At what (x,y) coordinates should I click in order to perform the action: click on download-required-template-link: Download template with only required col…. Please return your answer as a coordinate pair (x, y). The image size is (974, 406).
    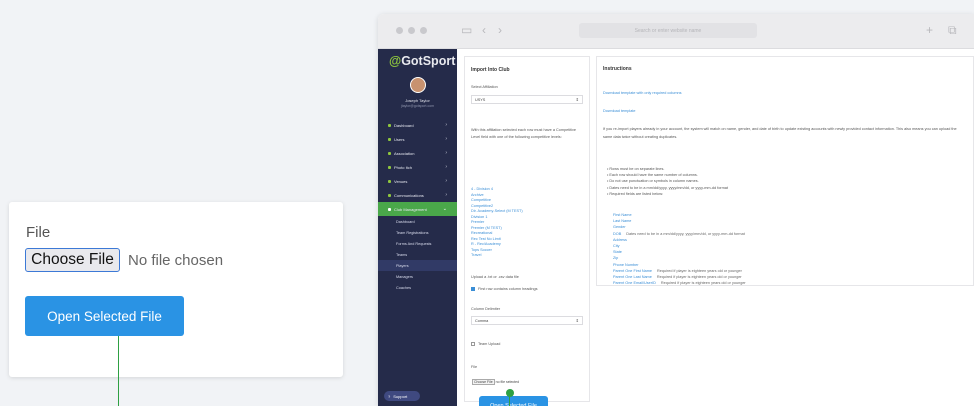
    Looking at the image, I should click on (642, 93).